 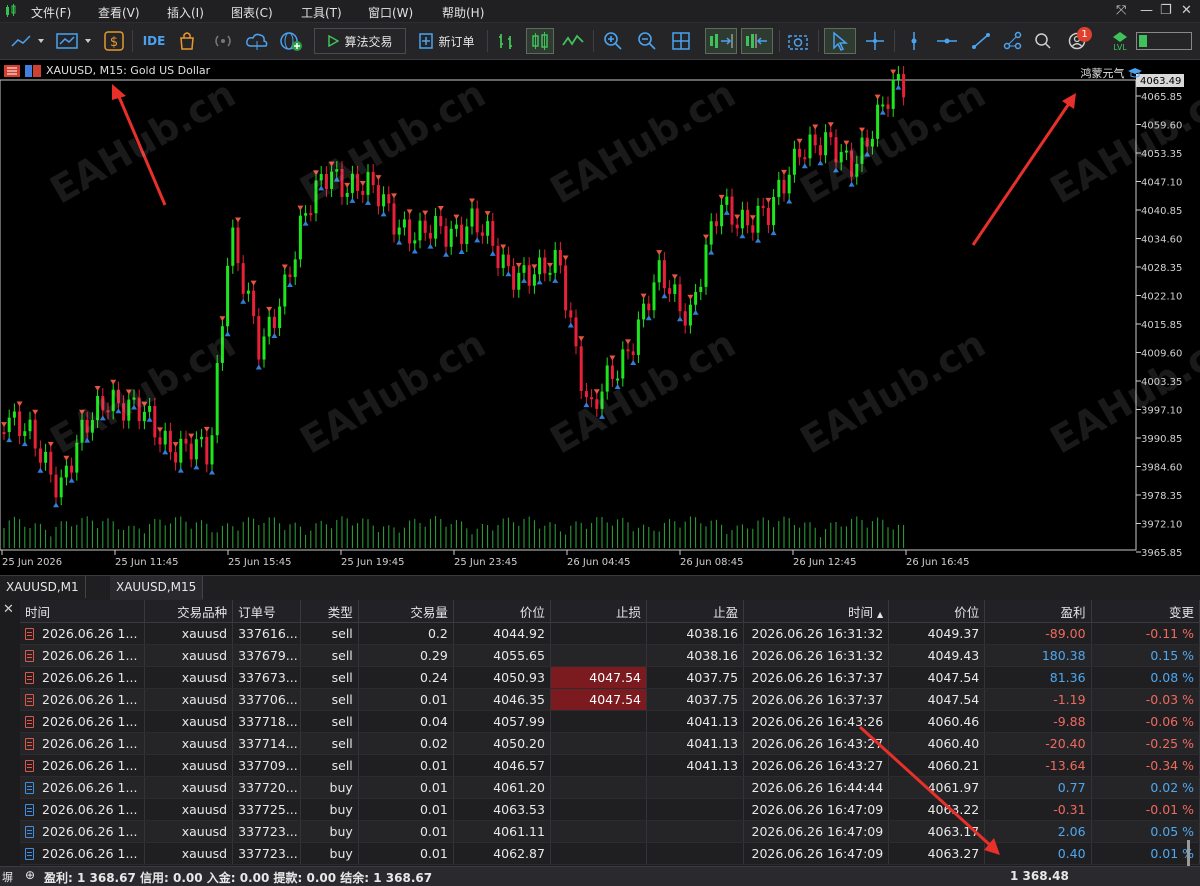 I want to click on horizontal-line-button, so click(x=947, y=41).